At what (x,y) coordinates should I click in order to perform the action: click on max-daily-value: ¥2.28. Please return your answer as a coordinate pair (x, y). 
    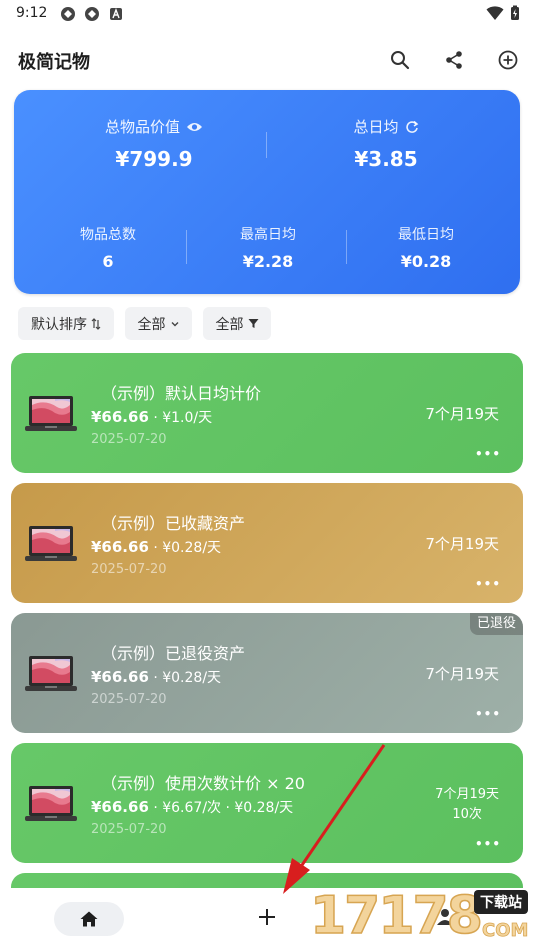
    Looking at the image, I should click on (268, 261).